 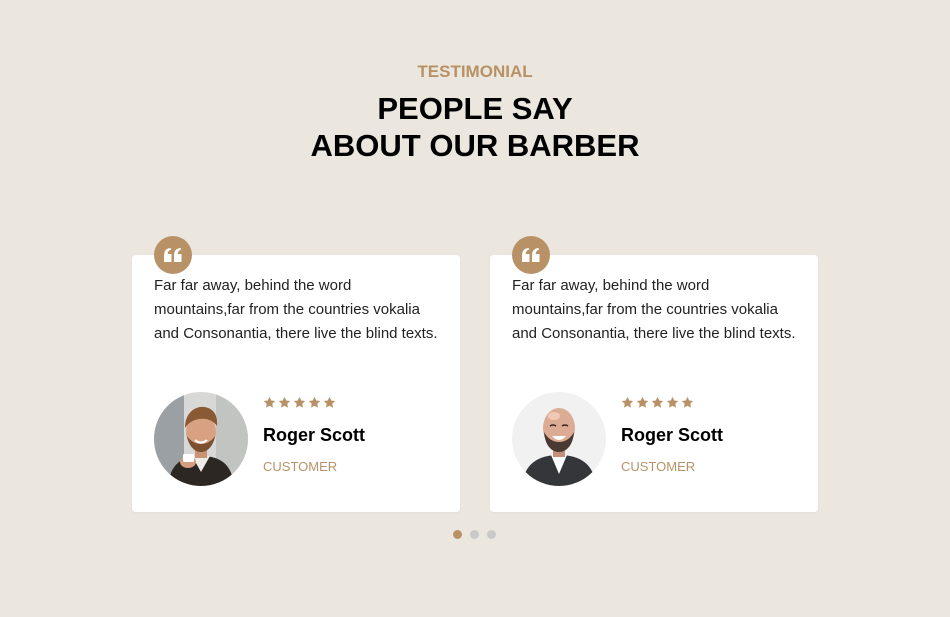 What do you see at coordinates (475, 108) in the screenshot?
I see `section-title-line-1: PEOPLE SAY` at bounding box center [475, 108].